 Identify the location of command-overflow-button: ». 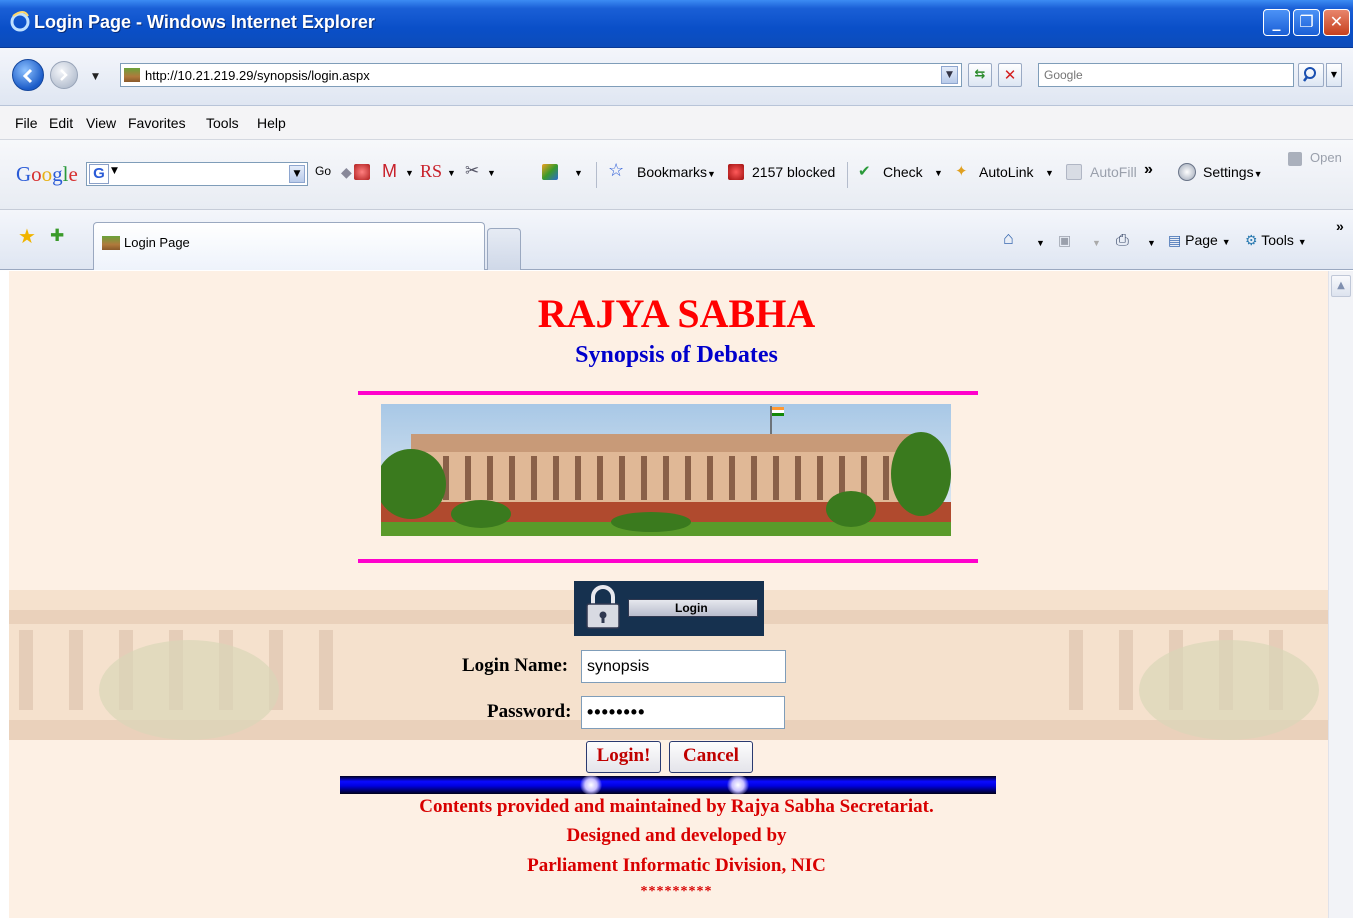
(1340, 226).